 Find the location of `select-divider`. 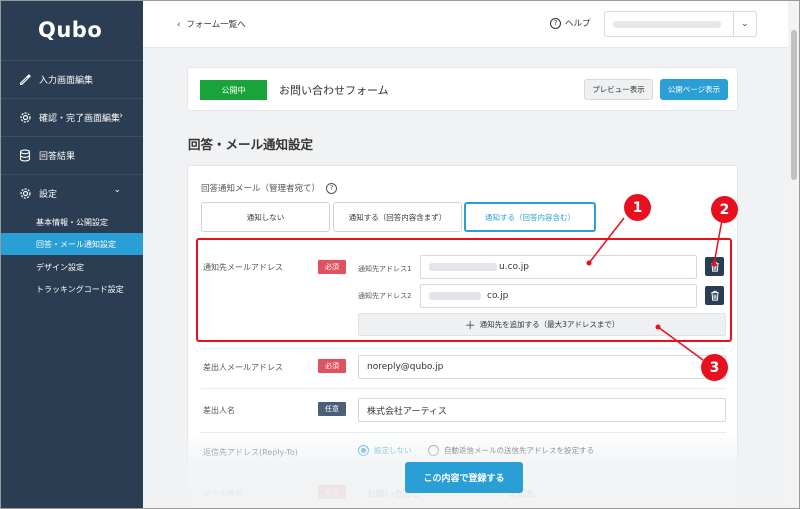

select-divider is located at coordinates (733, 24).